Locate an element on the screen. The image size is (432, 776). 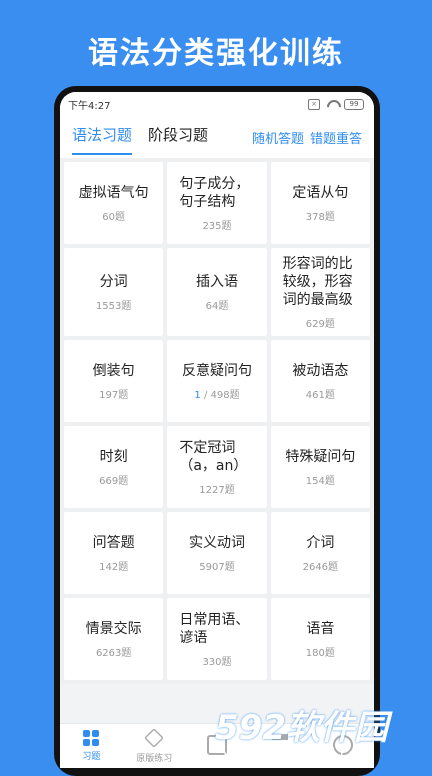
category-count: 669题 is located at coordinates (114, 481).